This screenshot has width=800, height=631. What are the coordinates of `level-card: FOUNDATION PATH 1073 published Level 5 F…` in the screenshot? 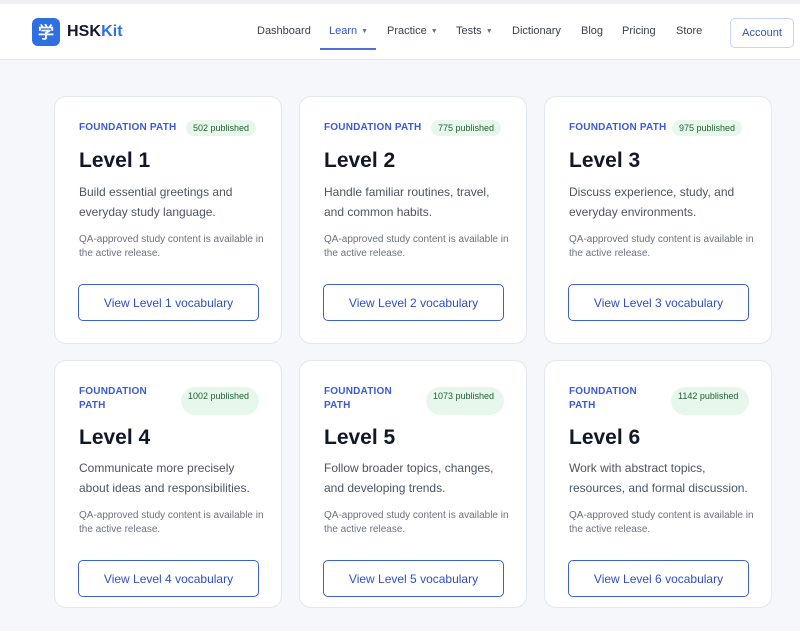 It's located at (413, 484).